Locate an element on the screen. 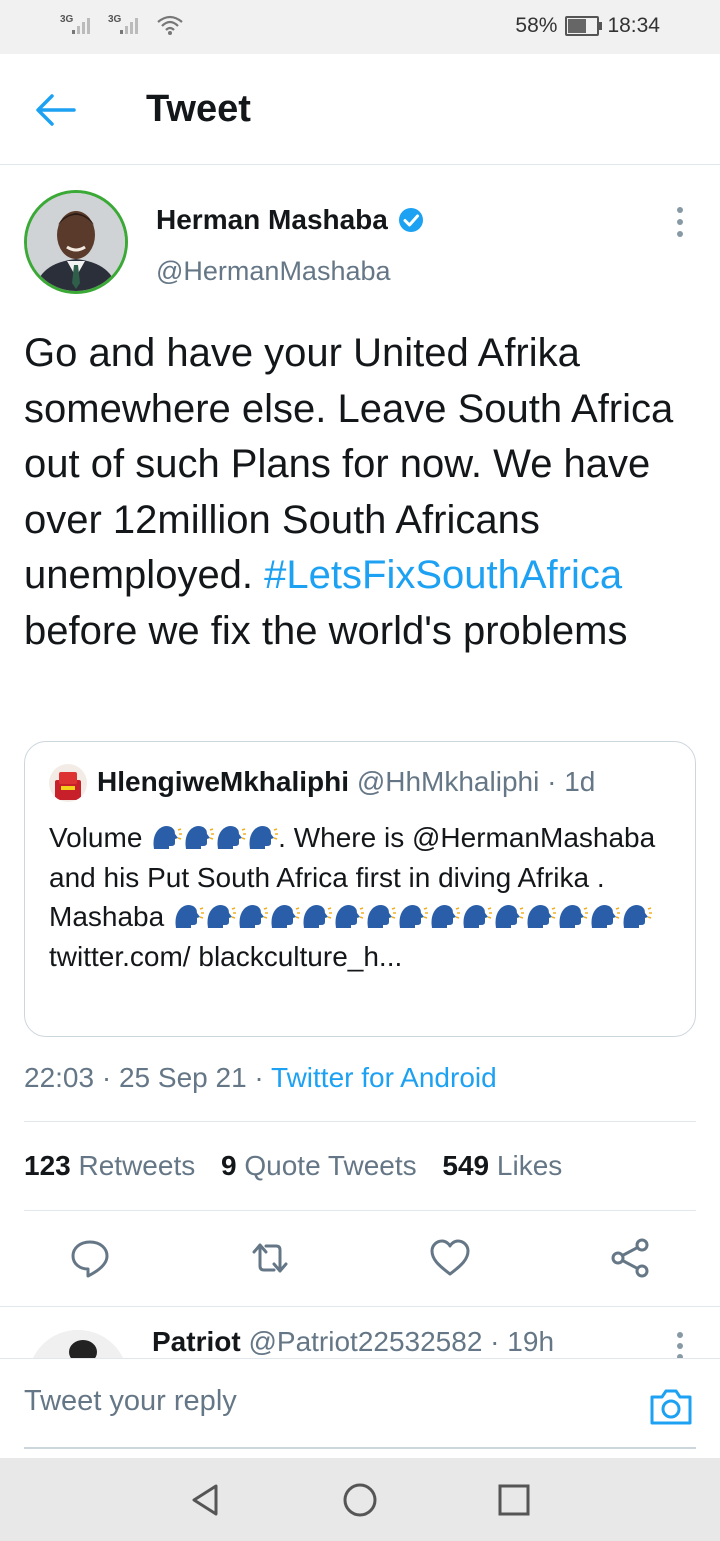 The height and width of the screenshot is (1541, 720). hashtag-link: #LetsFixSouthAfrica is located at coordinates (443, 575).